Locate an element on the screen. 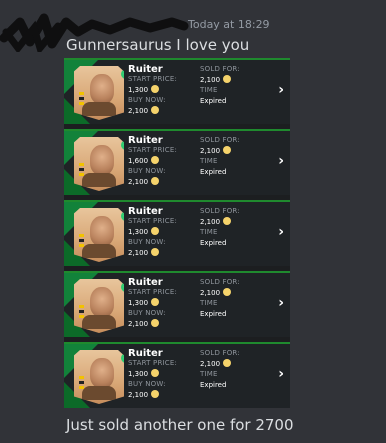 This screenshot has height=443, width=386. message-text: Just sold another one for 2700 is located at coordinates (180, 425).